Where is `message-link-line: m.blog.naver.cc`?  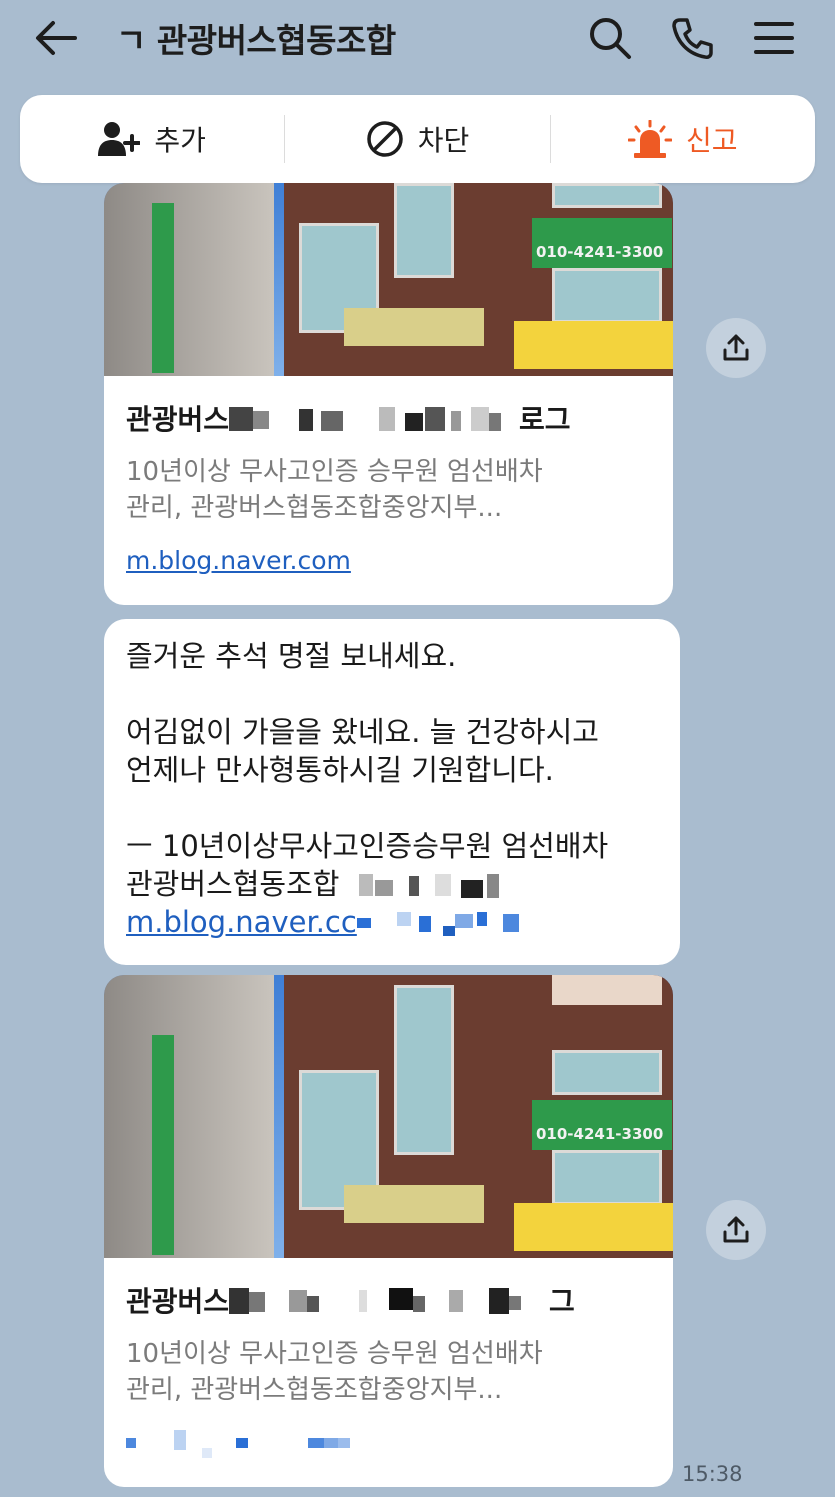 message-link-line: m.blog.naver.cc is located at coordinates (392, 922).